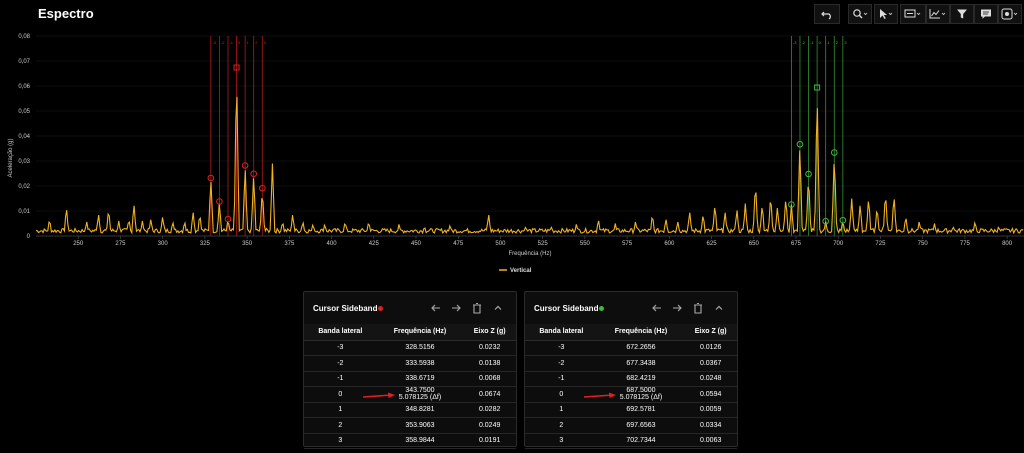  I want to click on y-axis: 0 0,01 0,02 0,03 0,04 0,05 0,06 0,07 0,08, so click(24, 137).